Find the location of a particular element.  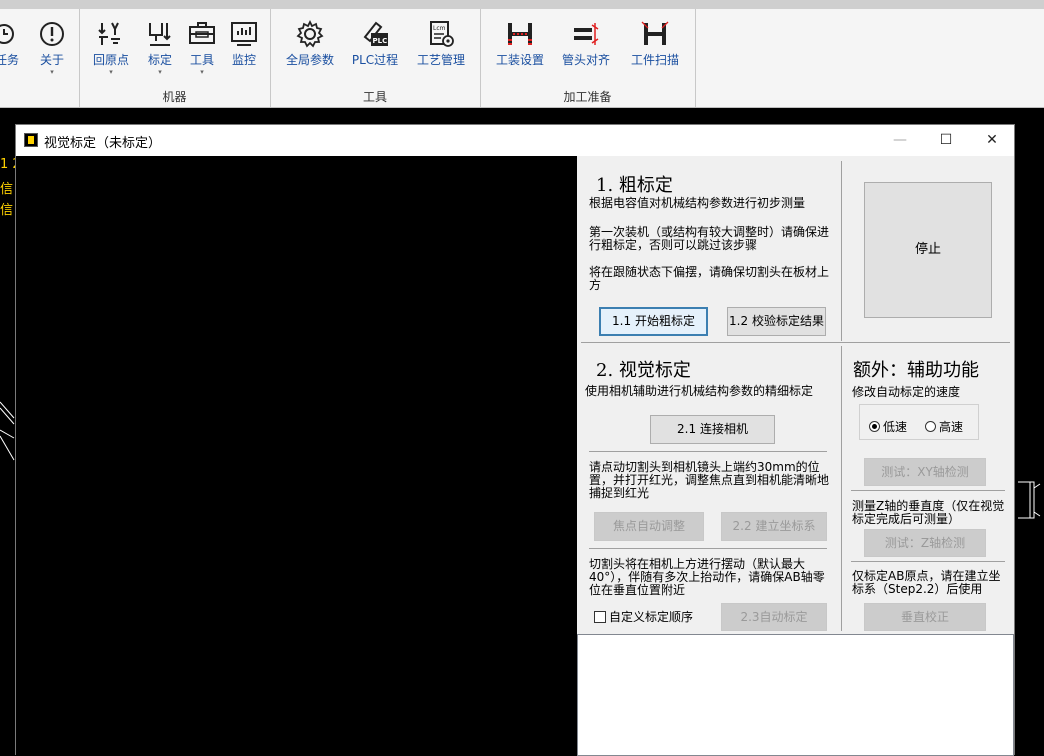

extra-heading: 额外：辅助功能 is located at coordinates (916, 370).